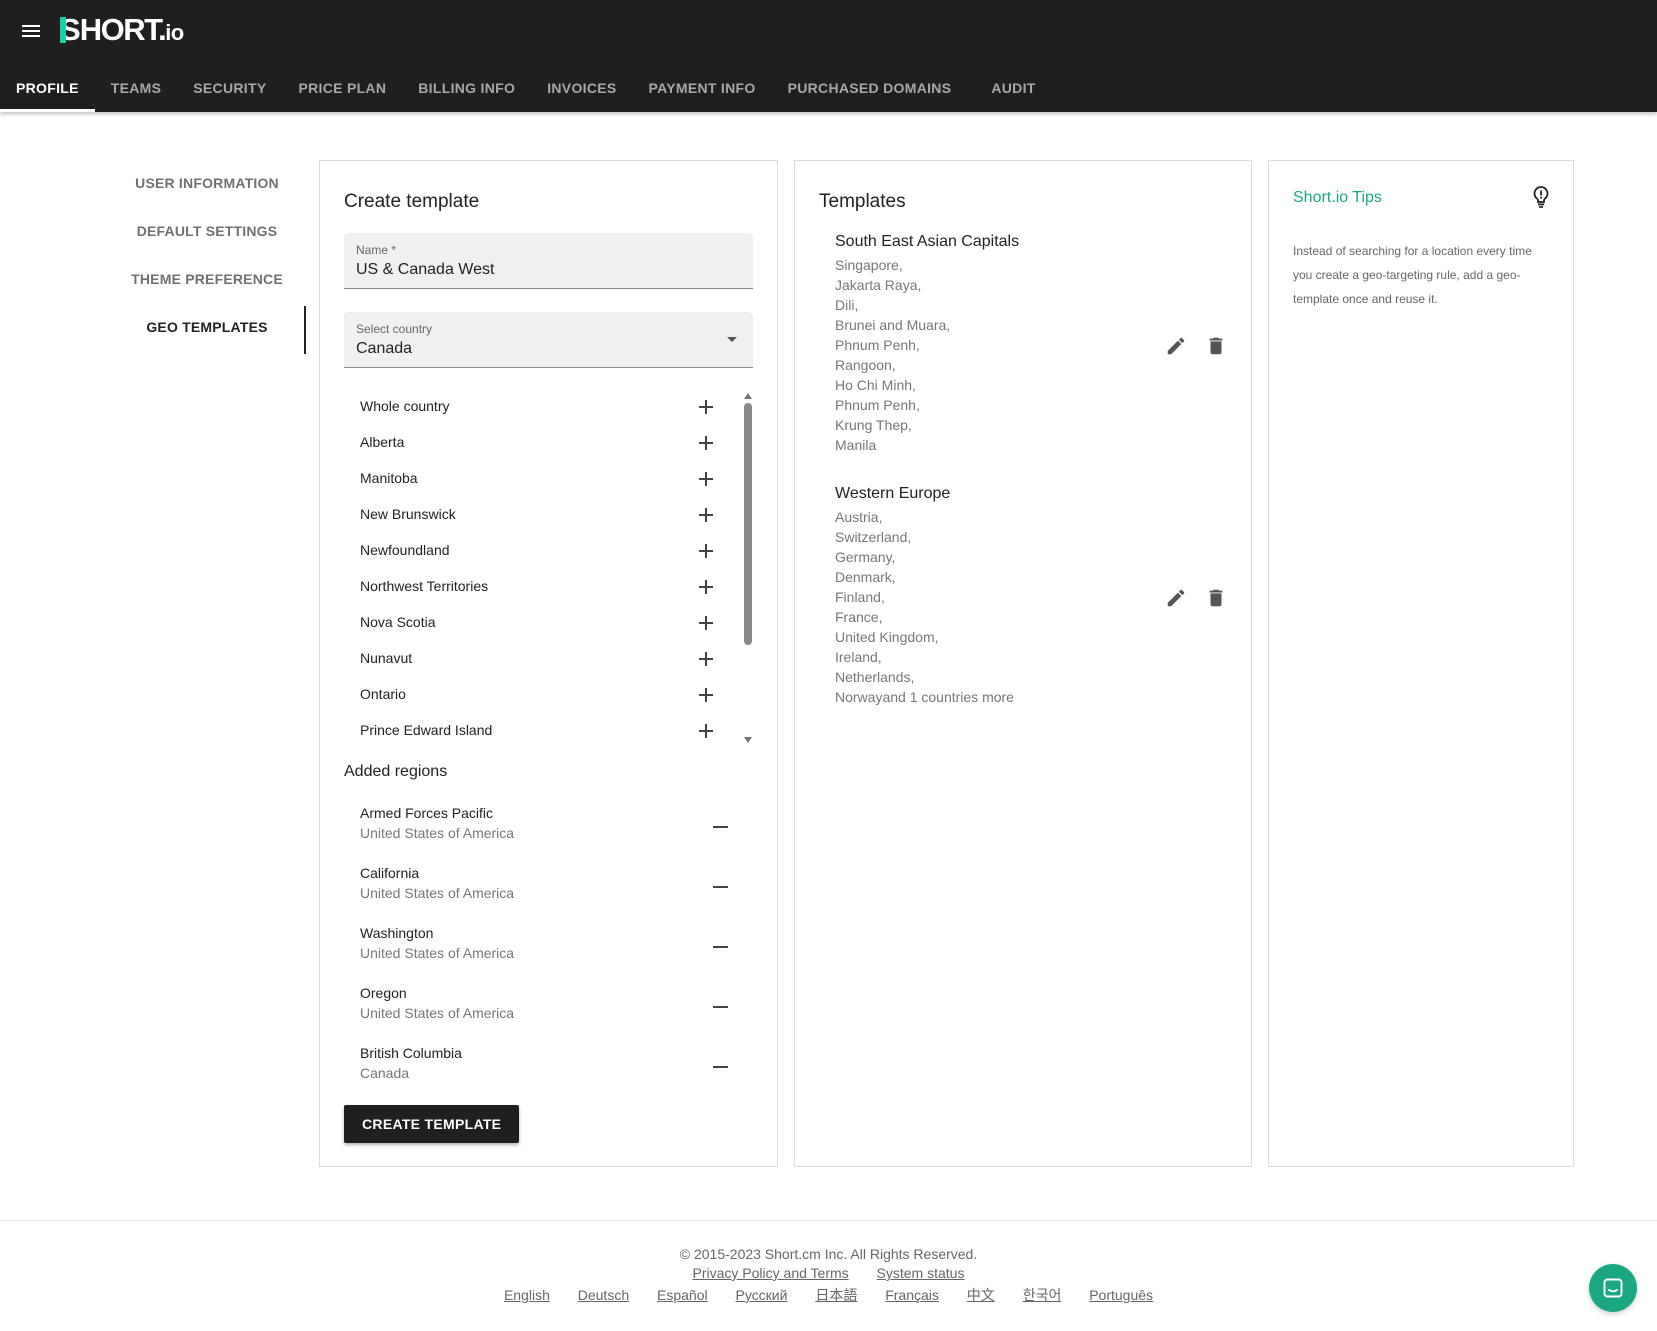  I want to click on tab-billing-info: BILLING INFO, so click(466, 90).